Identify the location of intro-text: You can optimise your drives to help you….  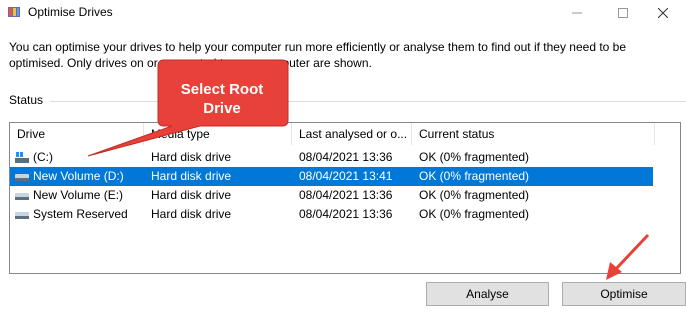
(318, 55).